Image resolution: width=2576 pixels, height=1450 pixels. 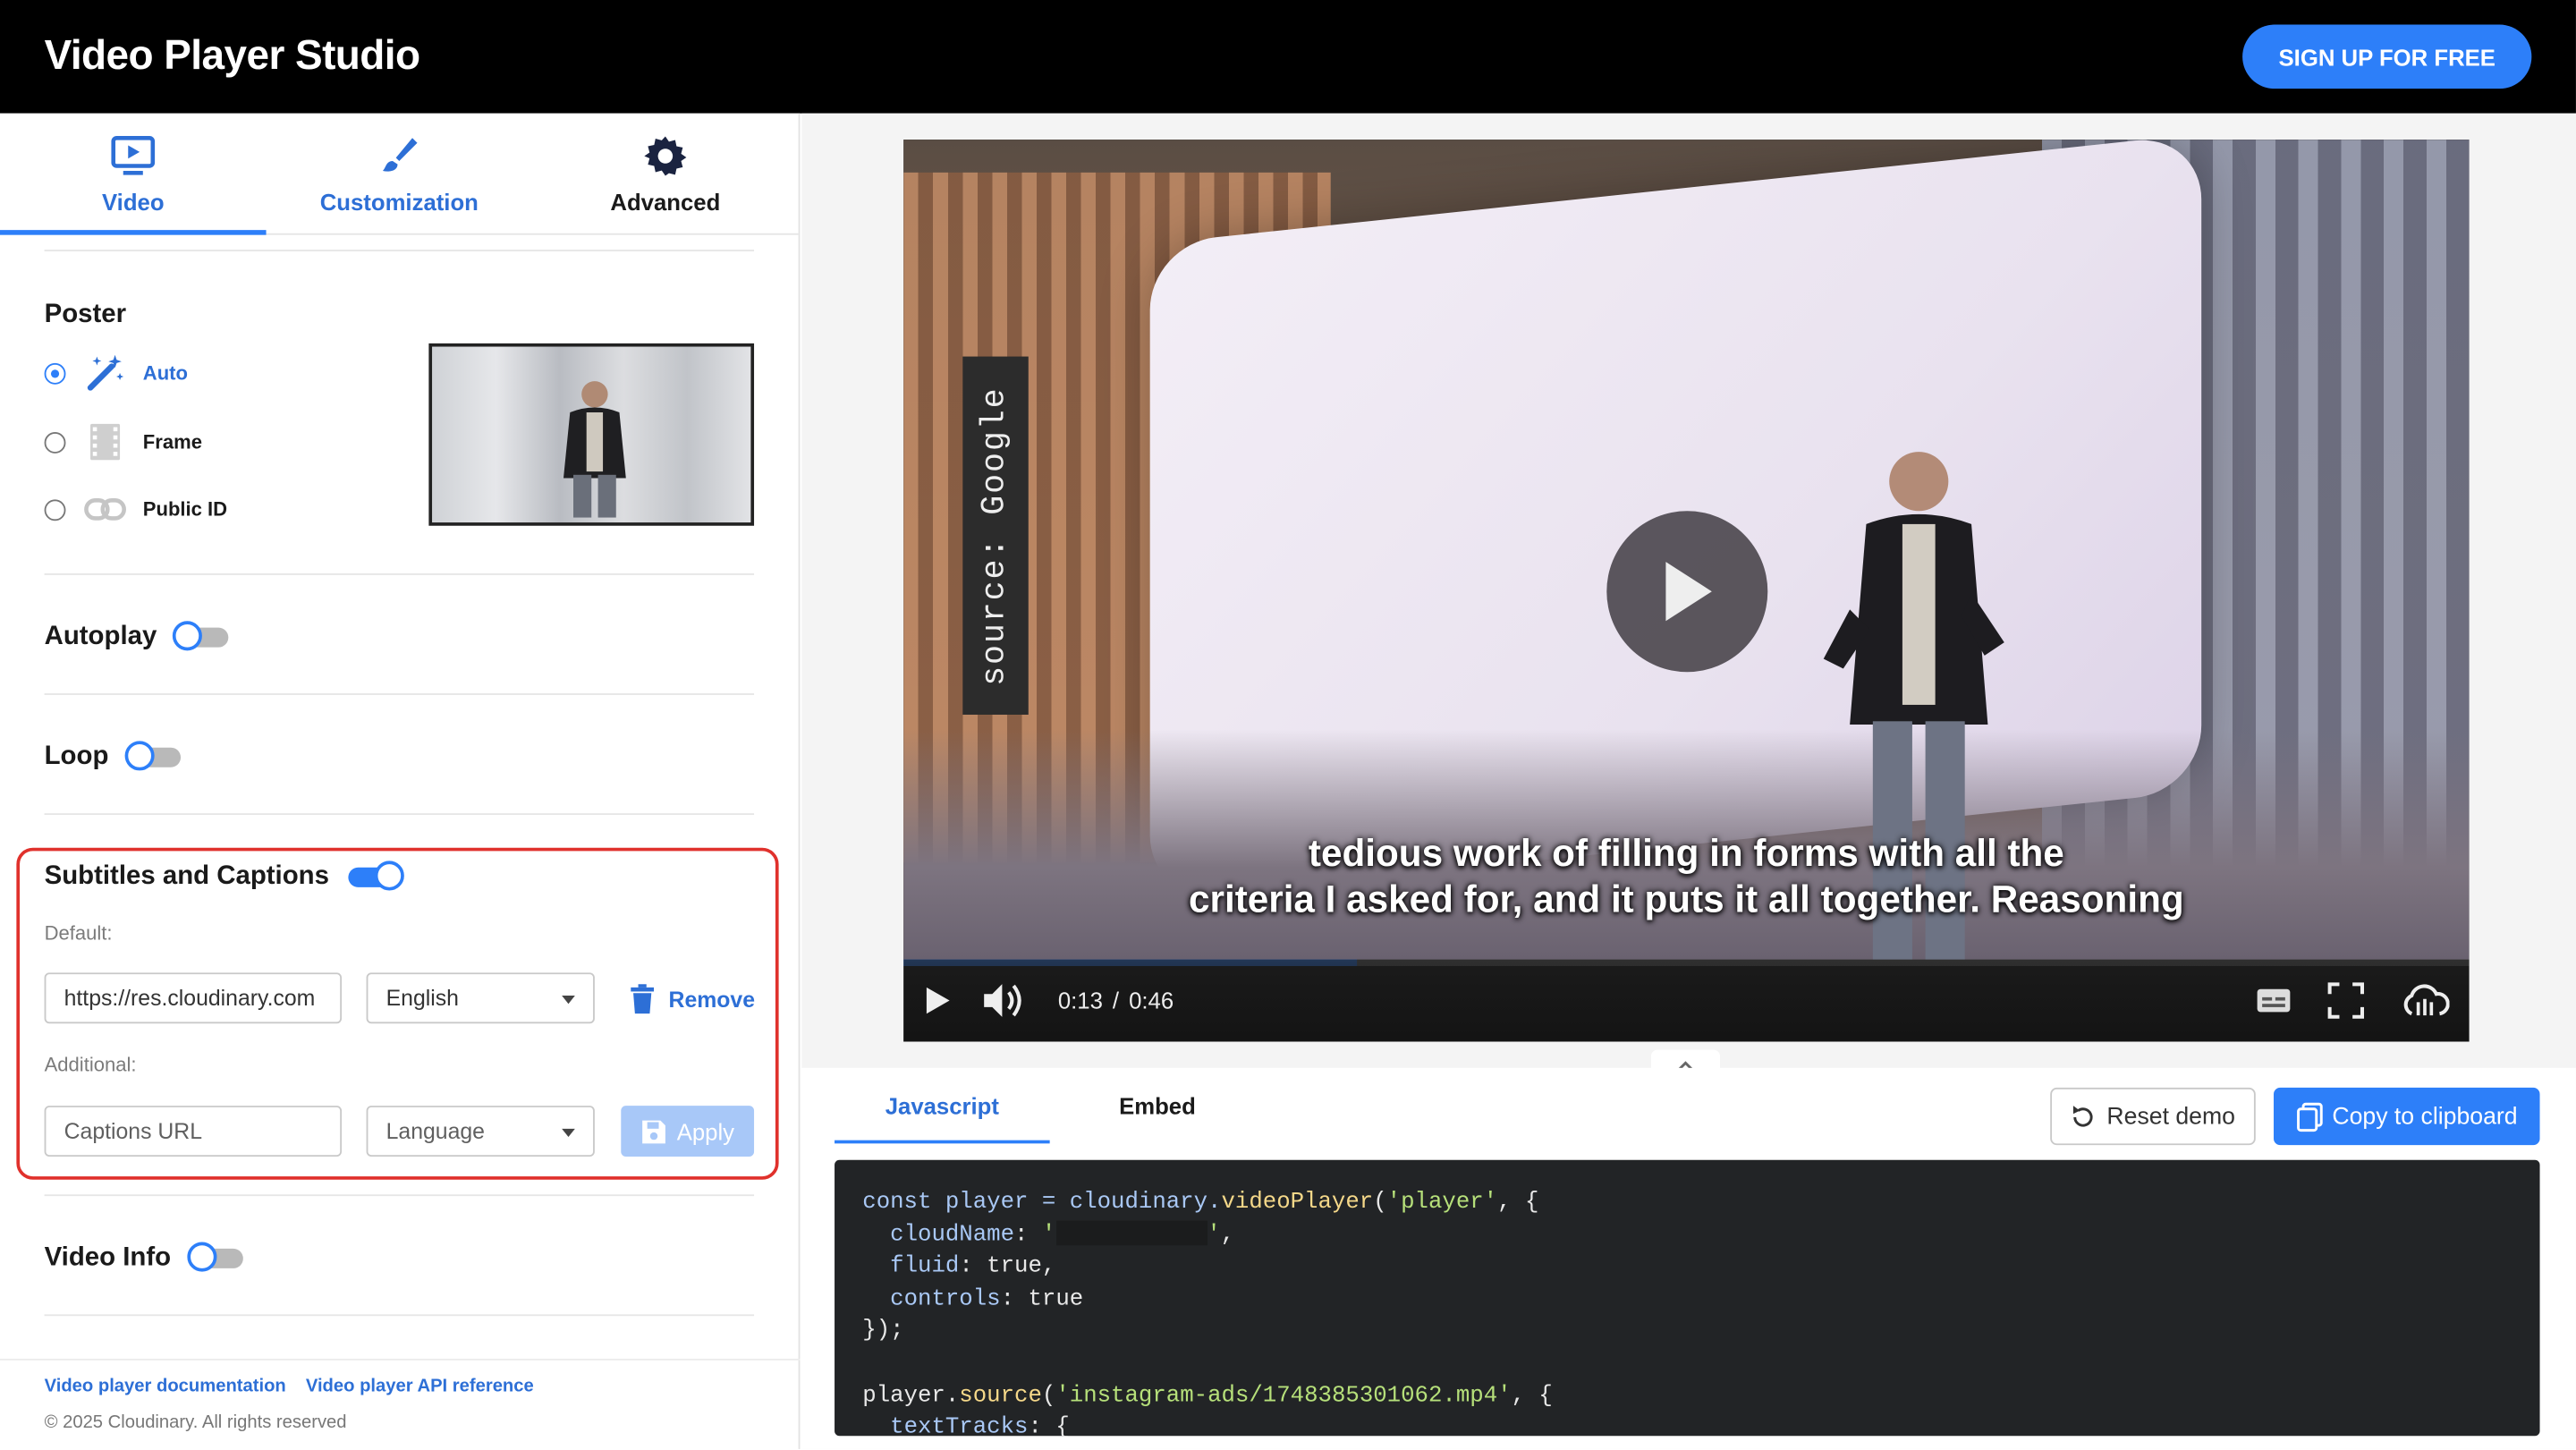 What do you see at coordinates (100, 637) in the screenshot?
I see `autoplay-label: Autoplay` at bounding box center [100, 637].